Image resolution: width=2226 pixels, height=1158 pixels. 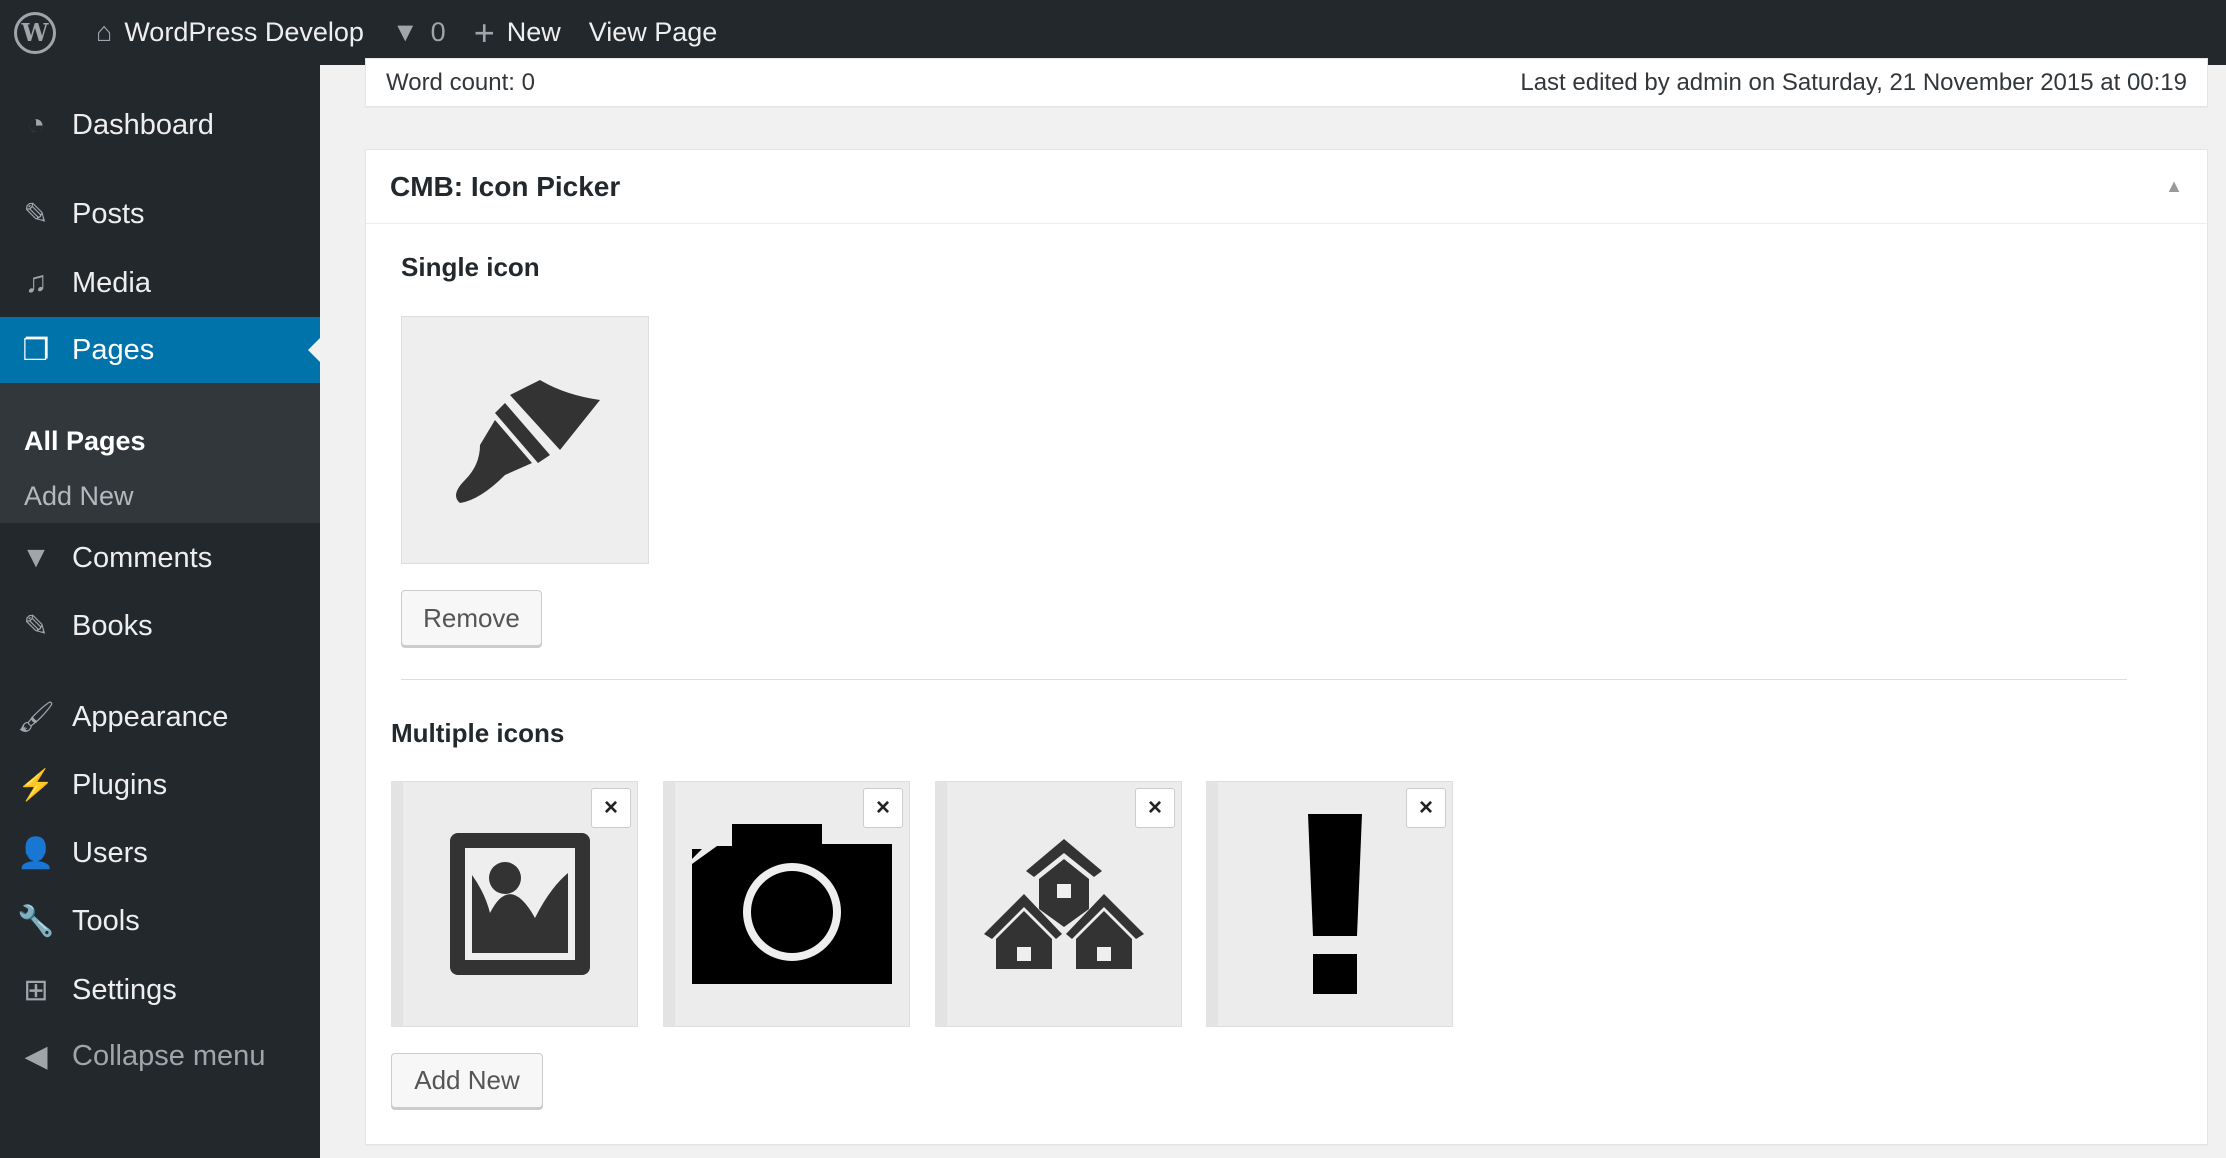 I want to click on brush-icon: 🖌, so click(x=36, y=717).